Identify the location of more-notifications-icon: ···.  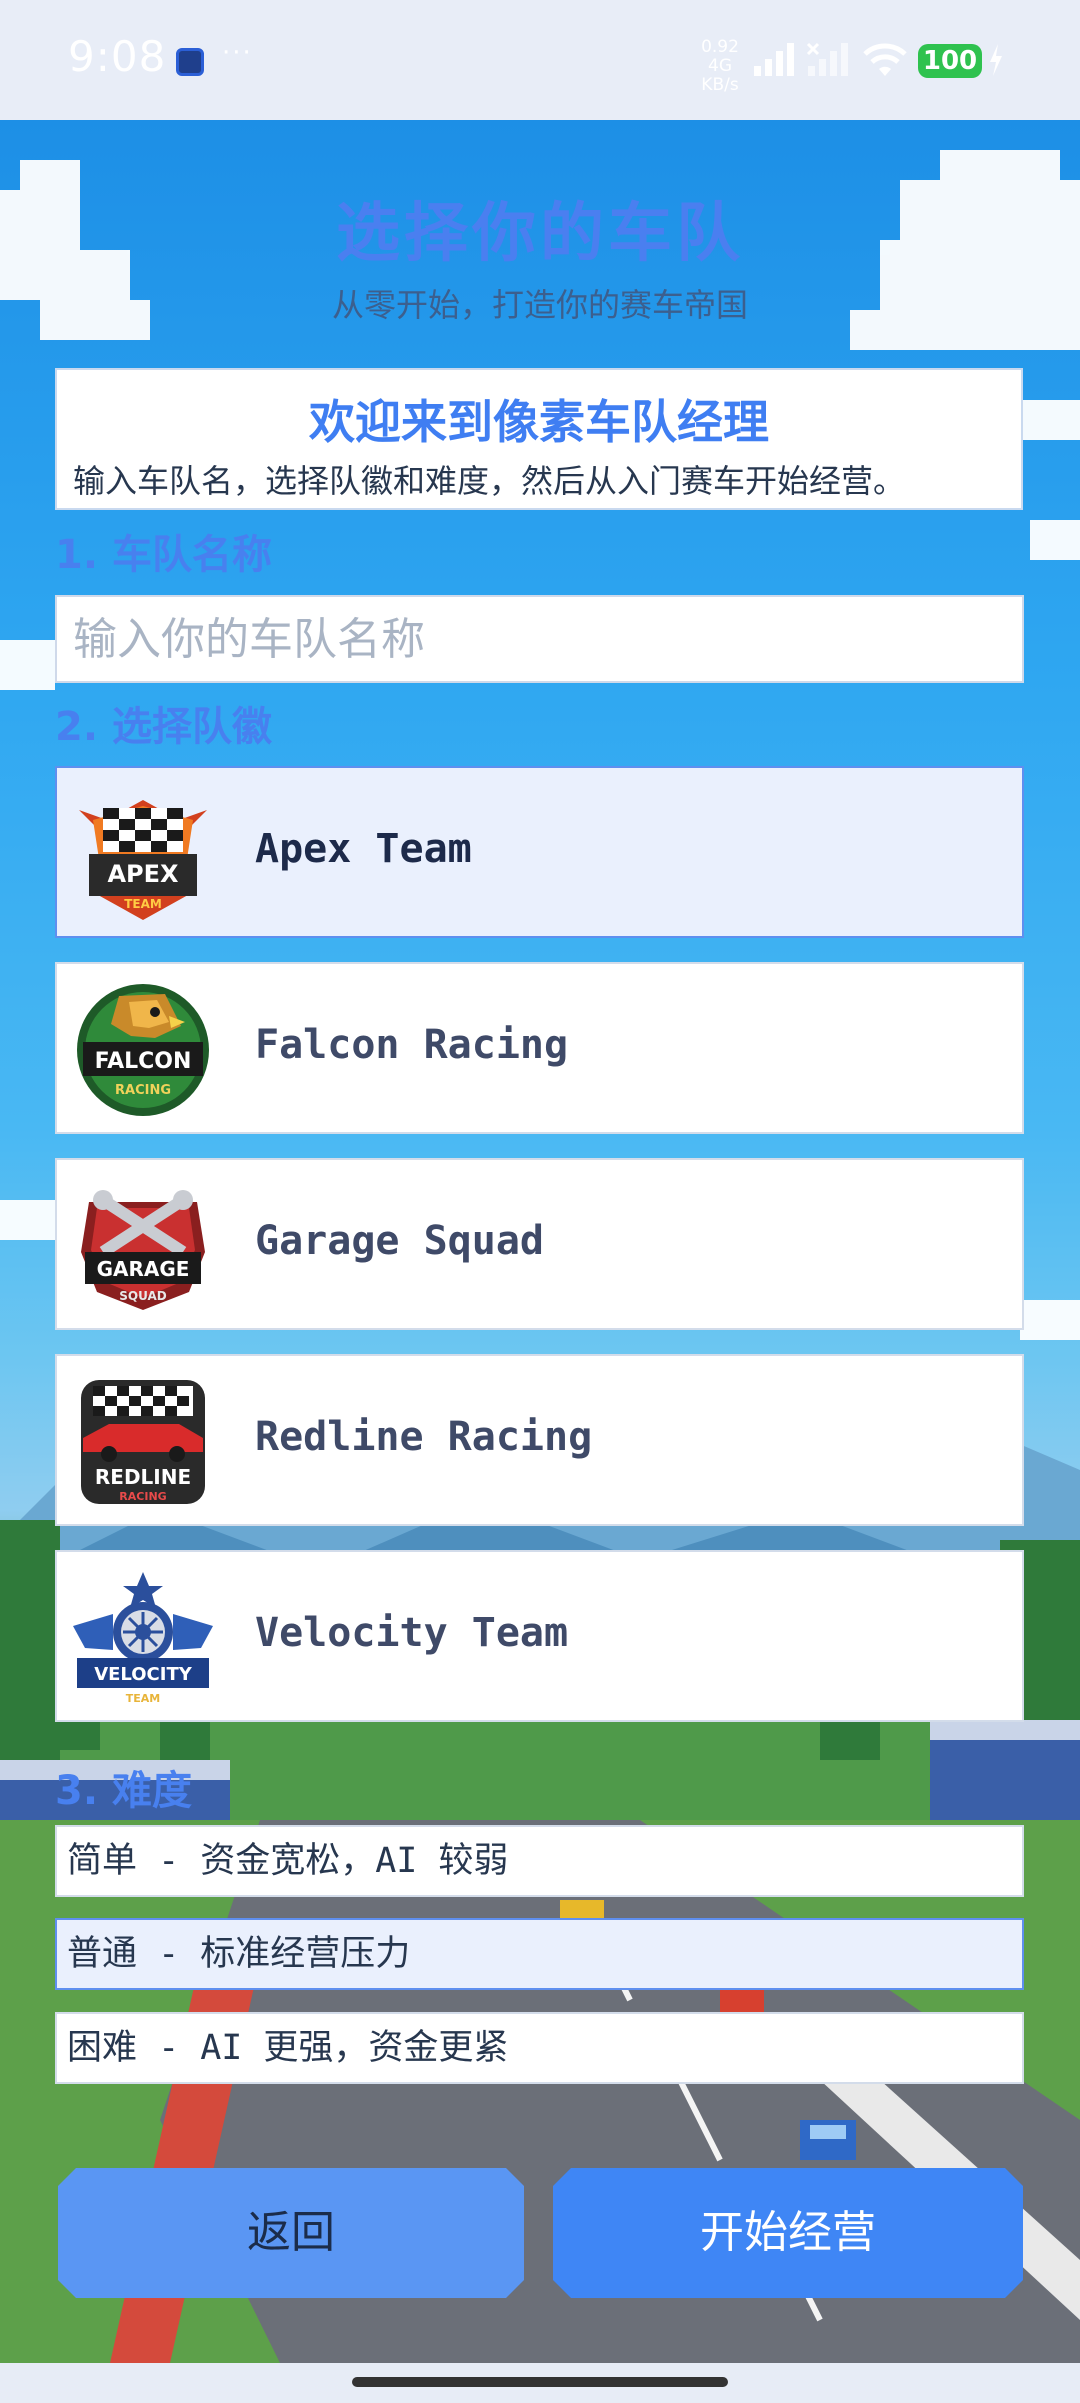
(237, 53).